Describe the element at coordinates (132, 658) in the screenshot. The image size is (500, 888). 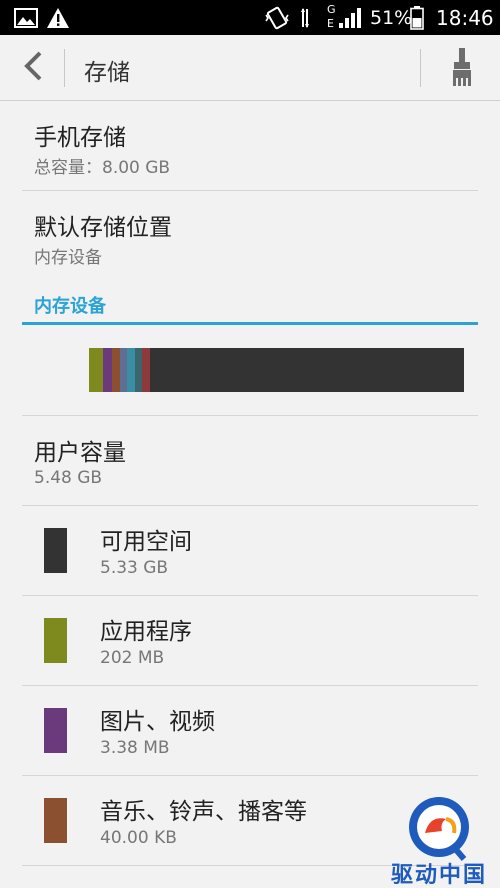
I see `category-size: 202 MB` at that location.